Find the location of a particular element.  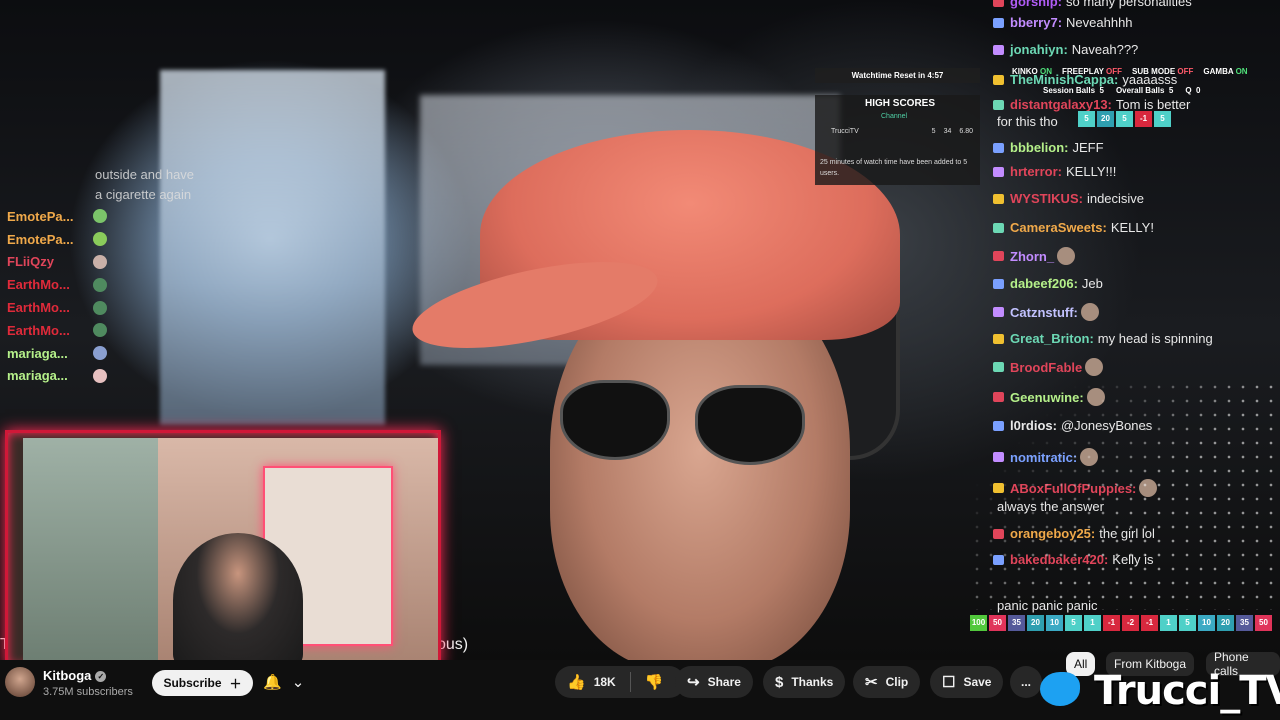

submode-status: SUB MODE OFF is located at coordinates (1163, 71).